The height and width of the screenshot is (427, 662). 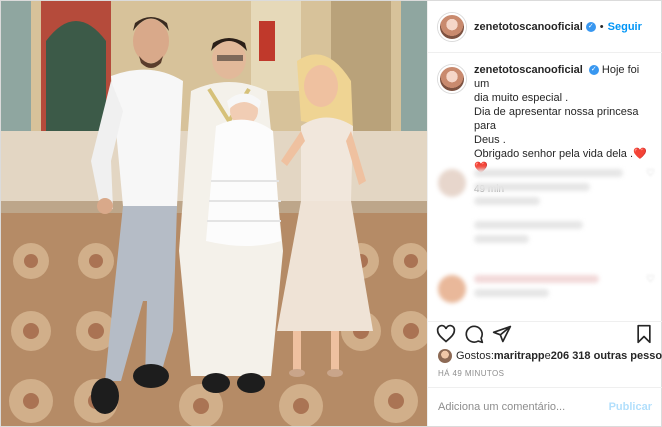 What do you see at coordinates (445, 356) in the screenshot?
I see `liker-avatar` at bounding box center [445, 356].